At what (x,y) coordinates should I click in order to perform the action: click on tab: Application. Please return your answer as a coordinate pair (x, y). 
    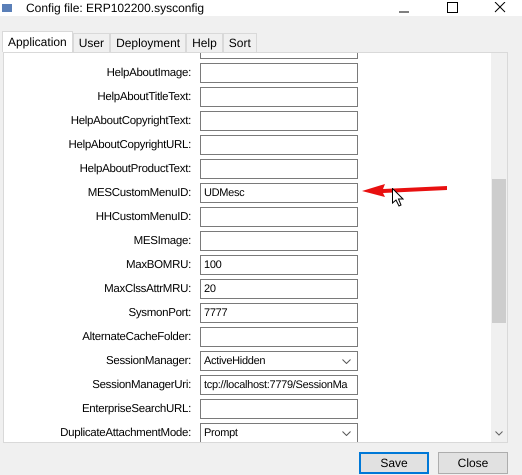
    Looking at the image, I should click on (37, 41).